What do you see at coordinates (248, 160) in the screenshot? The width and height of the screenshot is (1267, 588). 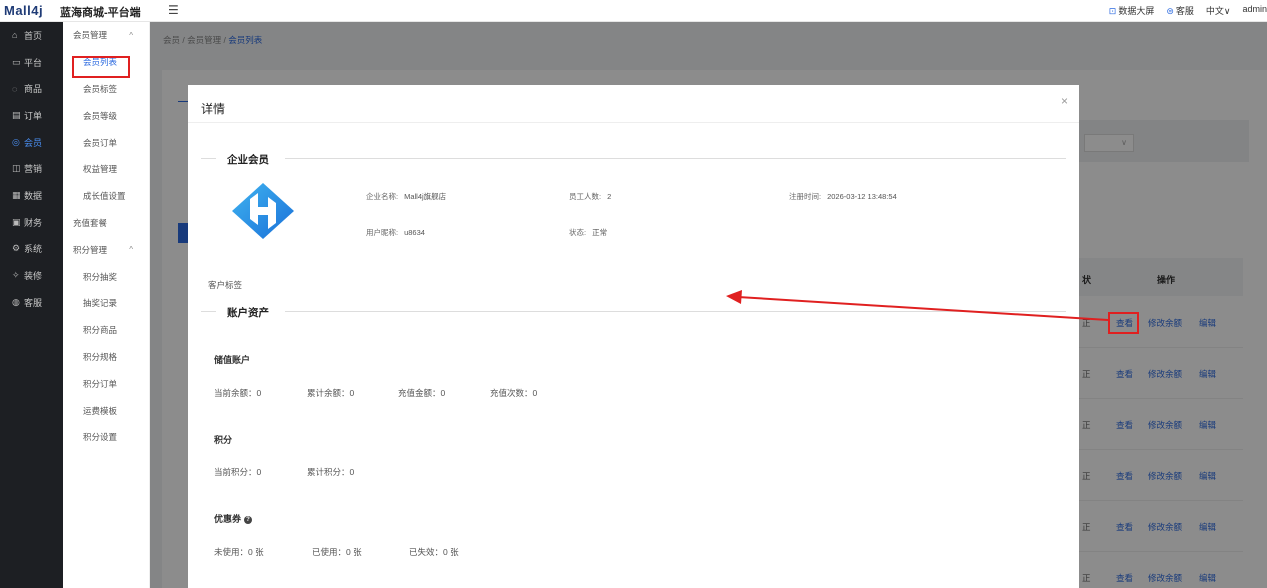 I see `enterprise-section-title: 企业会员` at bounding box center [248, 160].